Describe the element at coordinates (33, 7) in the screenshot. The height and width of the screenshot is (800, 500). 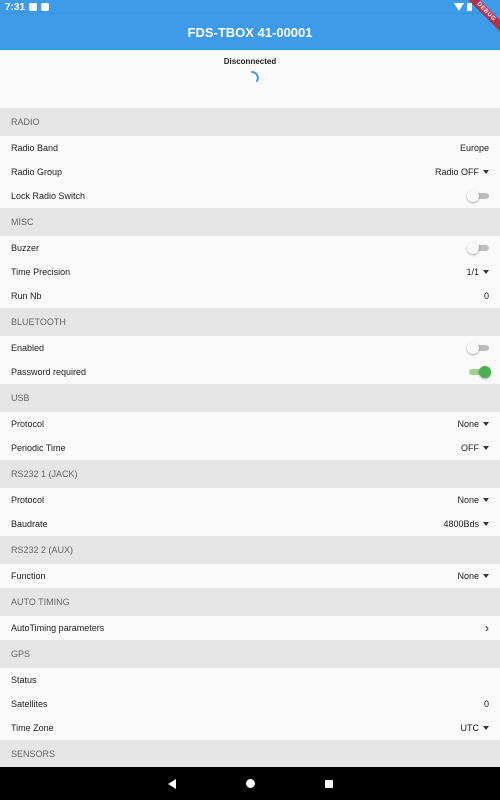
I see `notification-icon` at that location.